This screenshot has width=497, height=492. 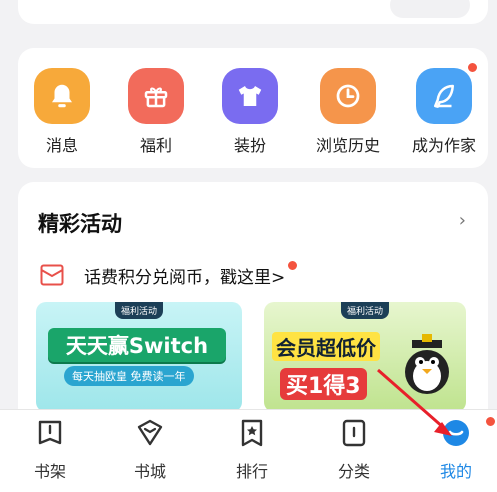 What do you see at coordinates (354, 449) in the screenshot?
I see `tab-category: 分类` at bounding box center [354, 449].